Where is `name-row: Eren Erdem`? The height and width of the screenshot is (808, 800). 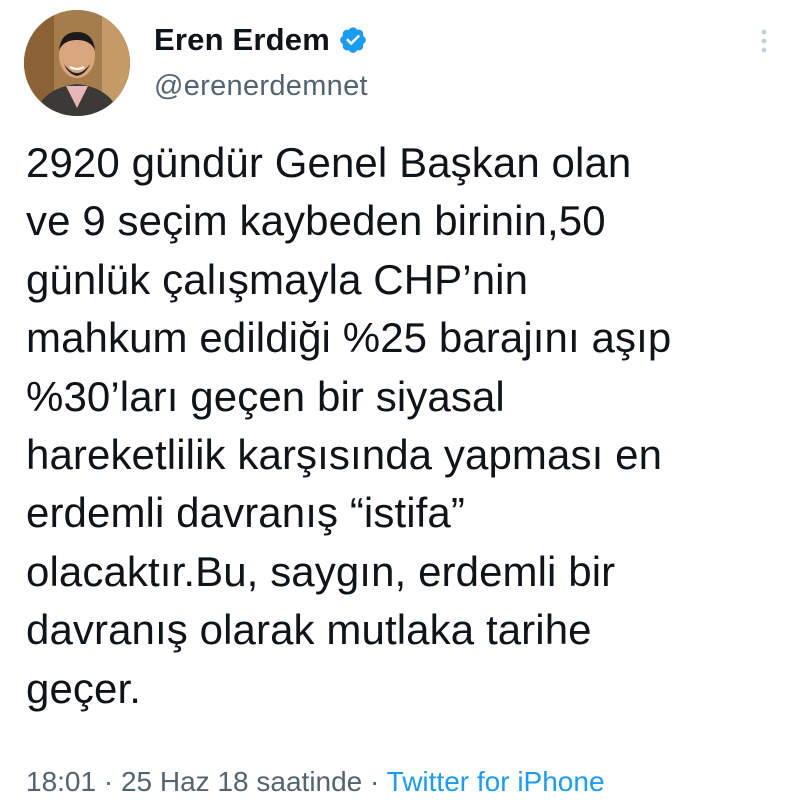
name-row: Eren Erdem is located at coordinates (261, 40).